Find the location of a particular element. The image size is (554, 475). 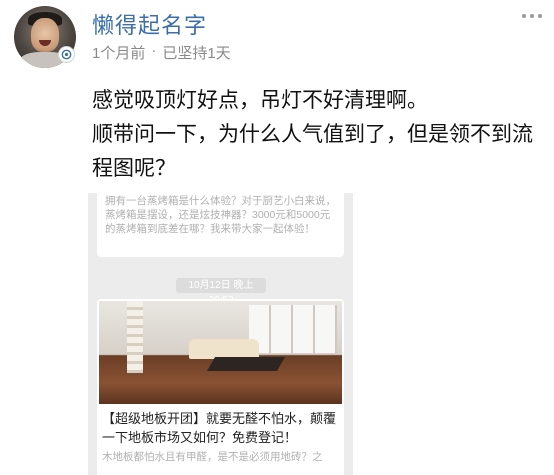

time-ago: 1个月前 is located at coordinates (119, 53).